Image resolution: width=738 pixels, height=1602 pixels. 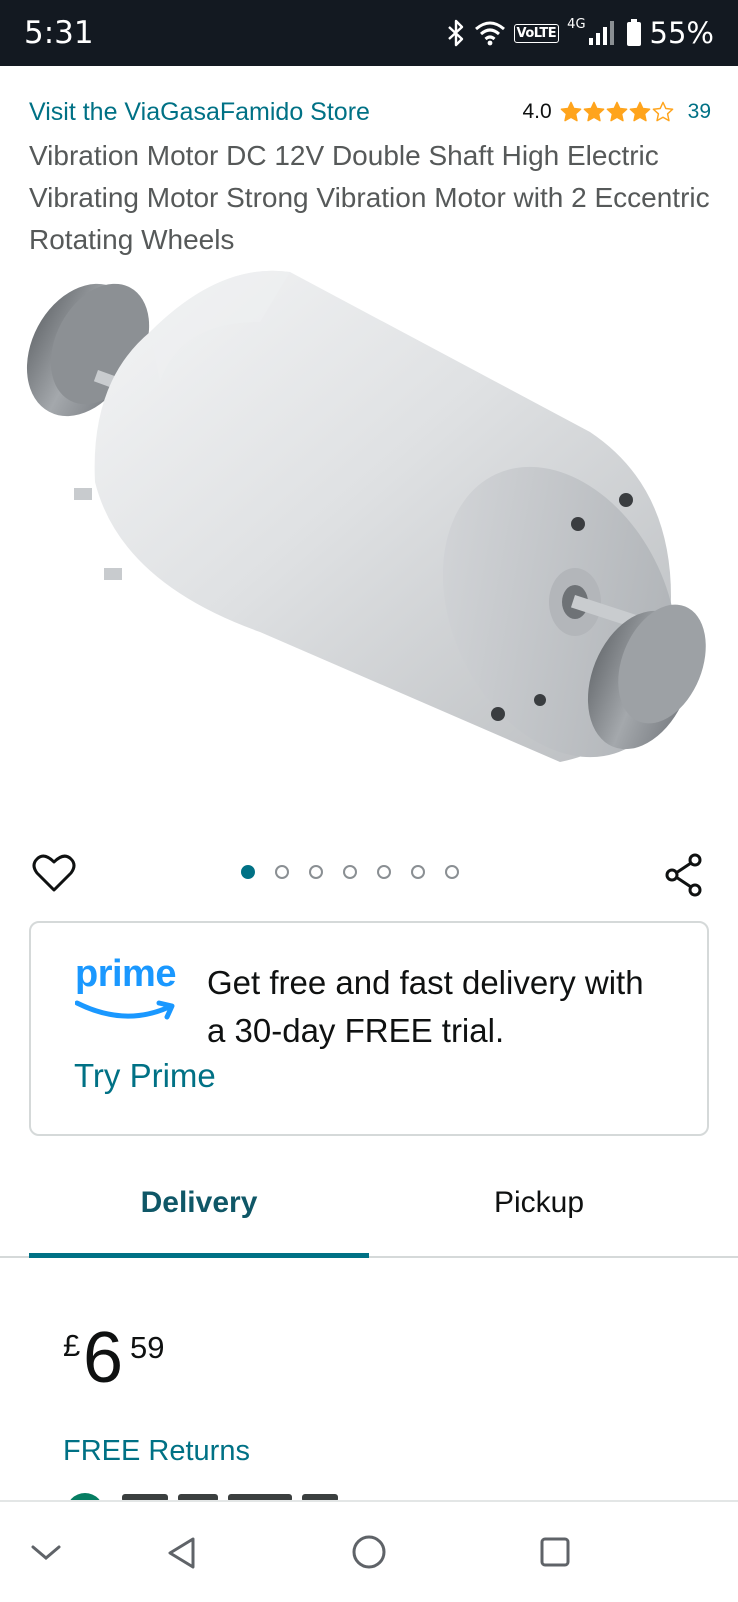 I want to click on prime-logo-text: prime, so click(x=125, y=974).